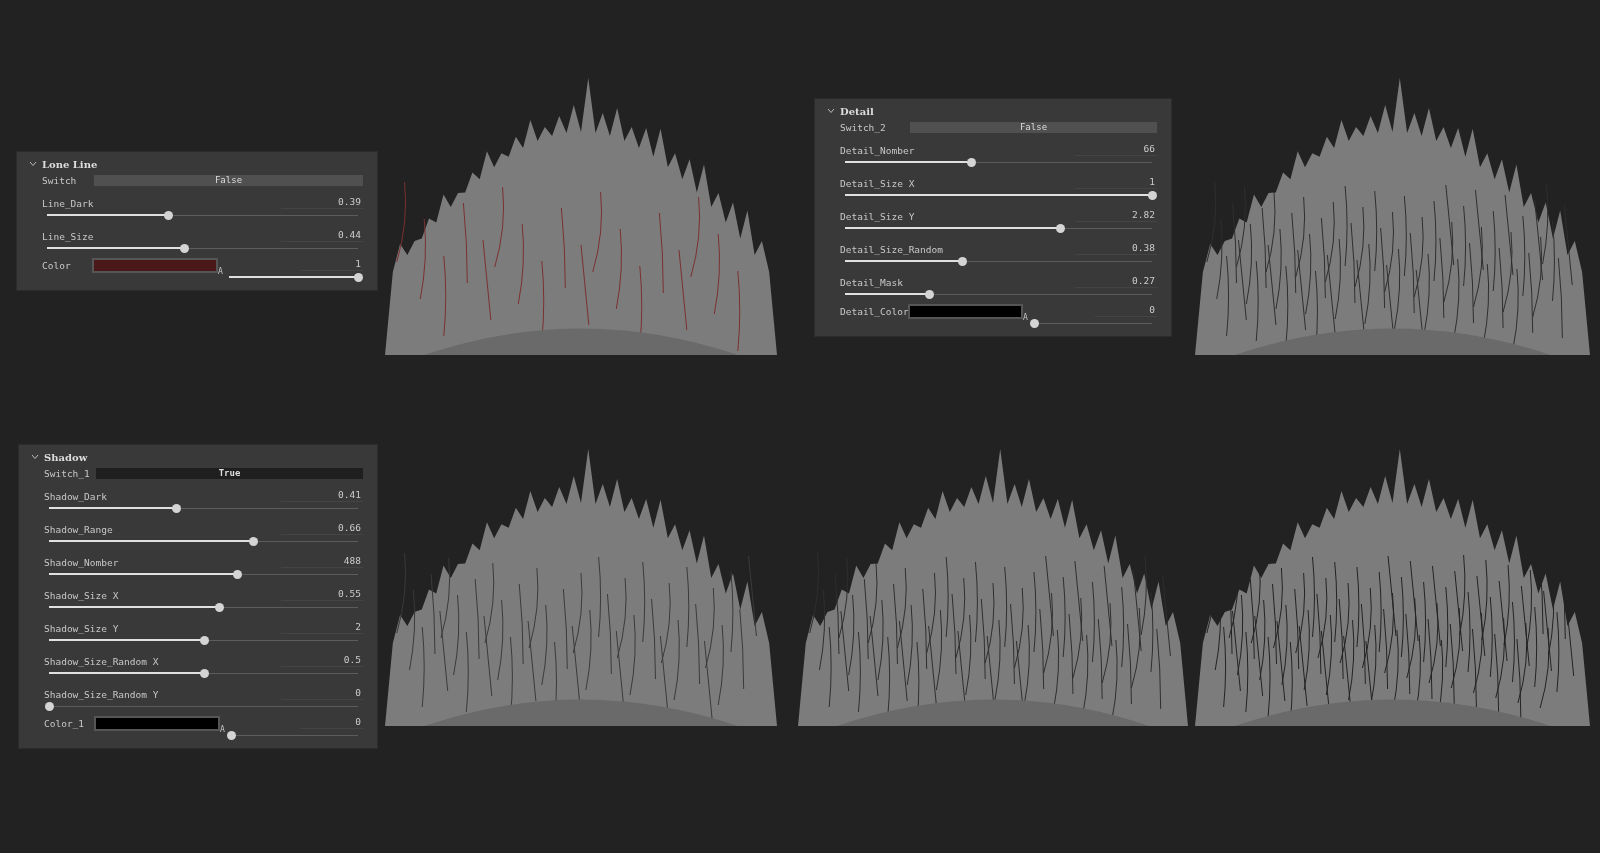 Image resolution: width=1600 pixels, height=853 pixels. What do you see at coordinates (75, 496) in the screenshot?
I see `property-label: Shadow_Dark` at bounding box center [75, 496].